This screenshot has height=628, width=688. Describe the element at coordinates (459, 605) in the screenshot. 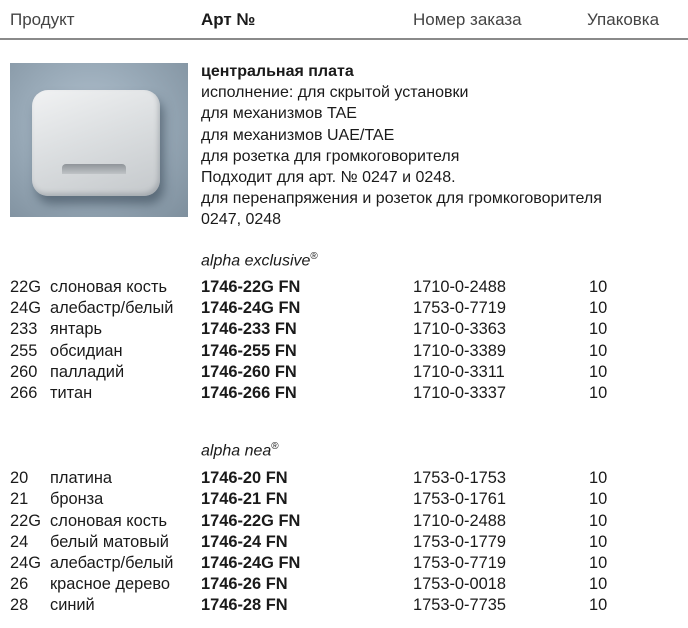

I see `order-number: 1753-0-7735` at that location.